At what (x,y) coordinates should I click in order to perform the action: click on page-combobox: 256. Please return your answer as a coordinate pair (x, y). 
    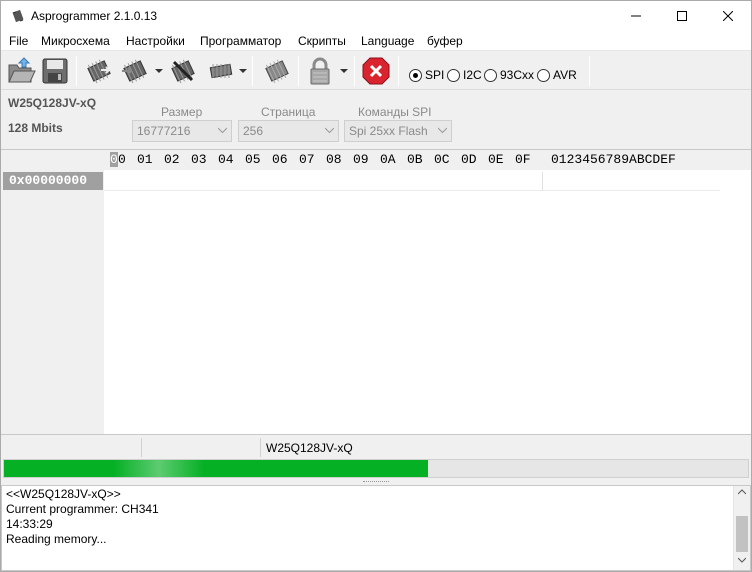
    Looking at the image, I should click on (288, 131).